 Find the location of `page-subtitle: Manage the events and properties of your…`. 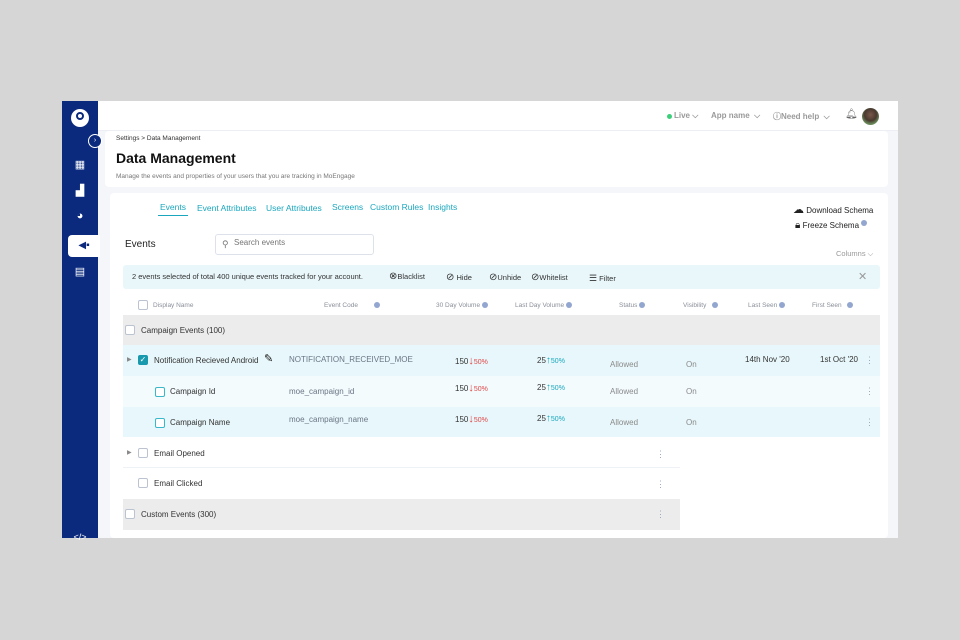

page-subtitle: Manage the events and properties of your… is located at coordinates (235, 176).